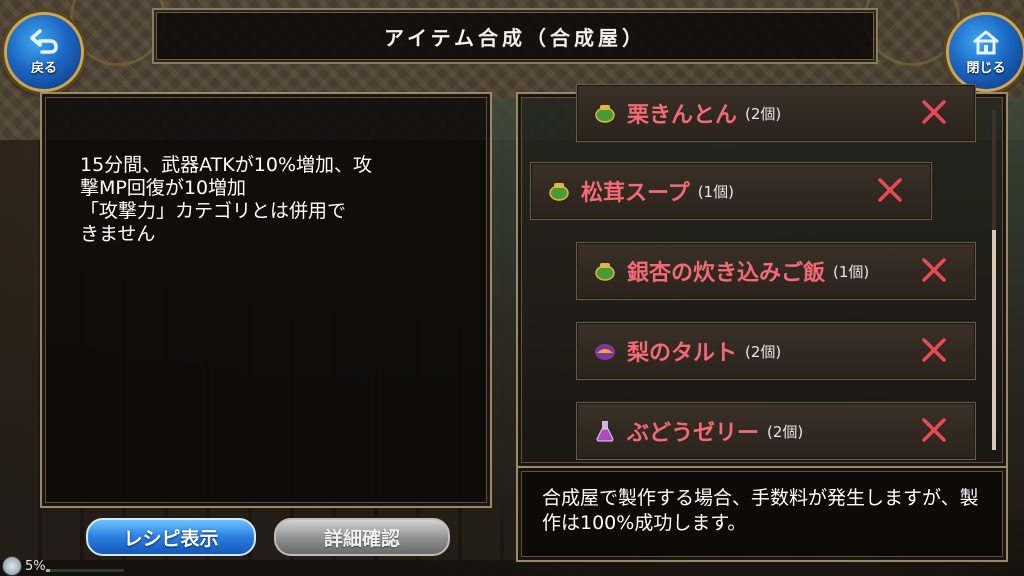 This screenshot has width=1024, height=576. I want to click on back-label: 戻る, so click(43, 68).